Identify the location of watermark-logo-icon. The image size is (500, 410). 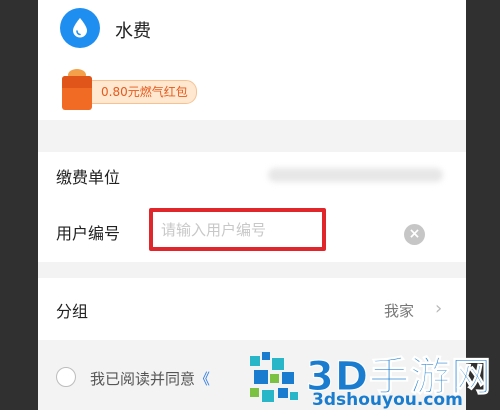
(274, 377).